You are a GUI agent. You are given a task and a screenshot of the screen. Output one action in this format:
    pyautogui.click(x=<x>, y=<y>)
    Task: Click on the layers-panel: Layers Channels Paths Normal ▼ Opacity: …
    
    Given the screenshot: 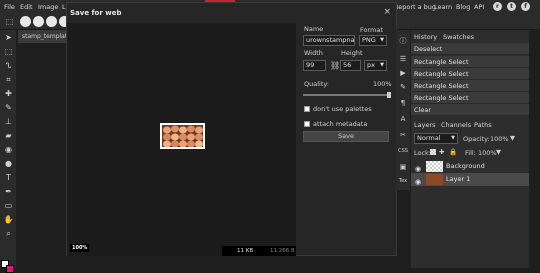 What is the action you would take?
    pyautogui.click(x=470, y=193)
    